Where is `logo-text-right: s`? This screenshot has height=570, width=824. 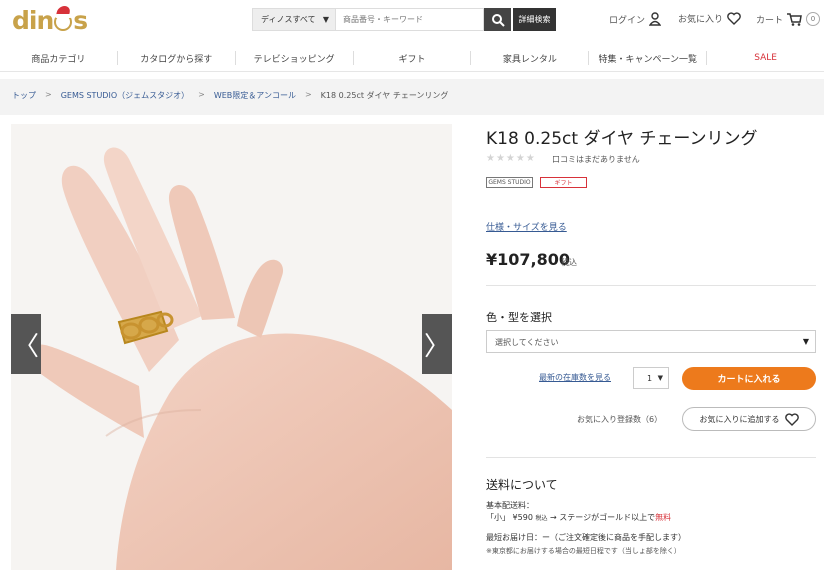 logo-text-right: s is located at coordinates (80, 20).